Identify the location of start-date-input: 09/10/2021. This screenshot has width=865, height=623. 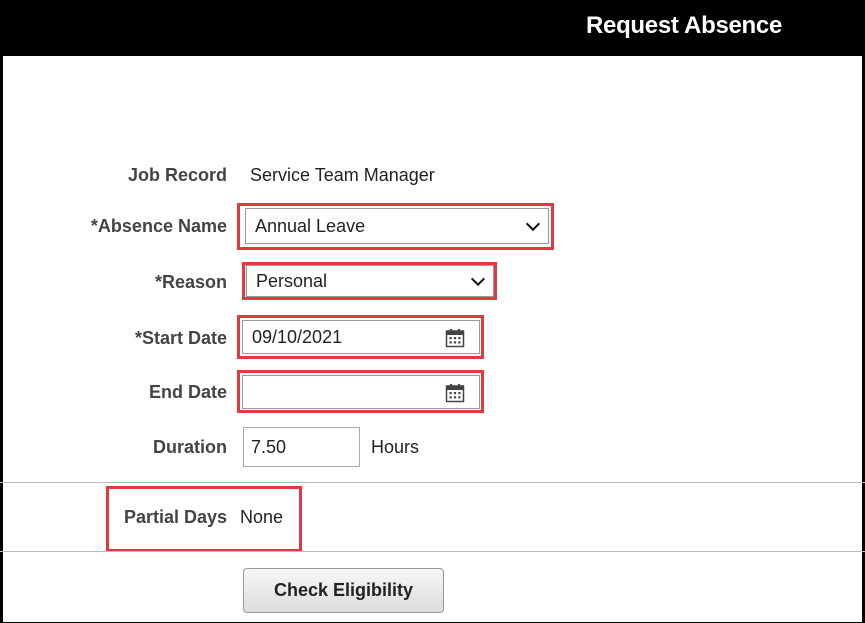
(361, 337).